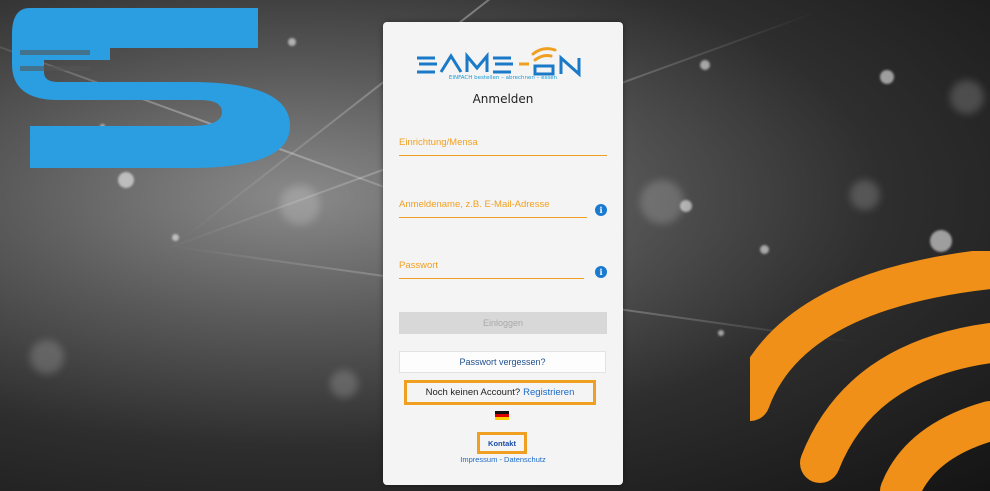 This screenshot has height=491, width=990. What do you see at coordinates (493, 204) in the screenshot?
I see `username-input` at bounding box center [493, 204].